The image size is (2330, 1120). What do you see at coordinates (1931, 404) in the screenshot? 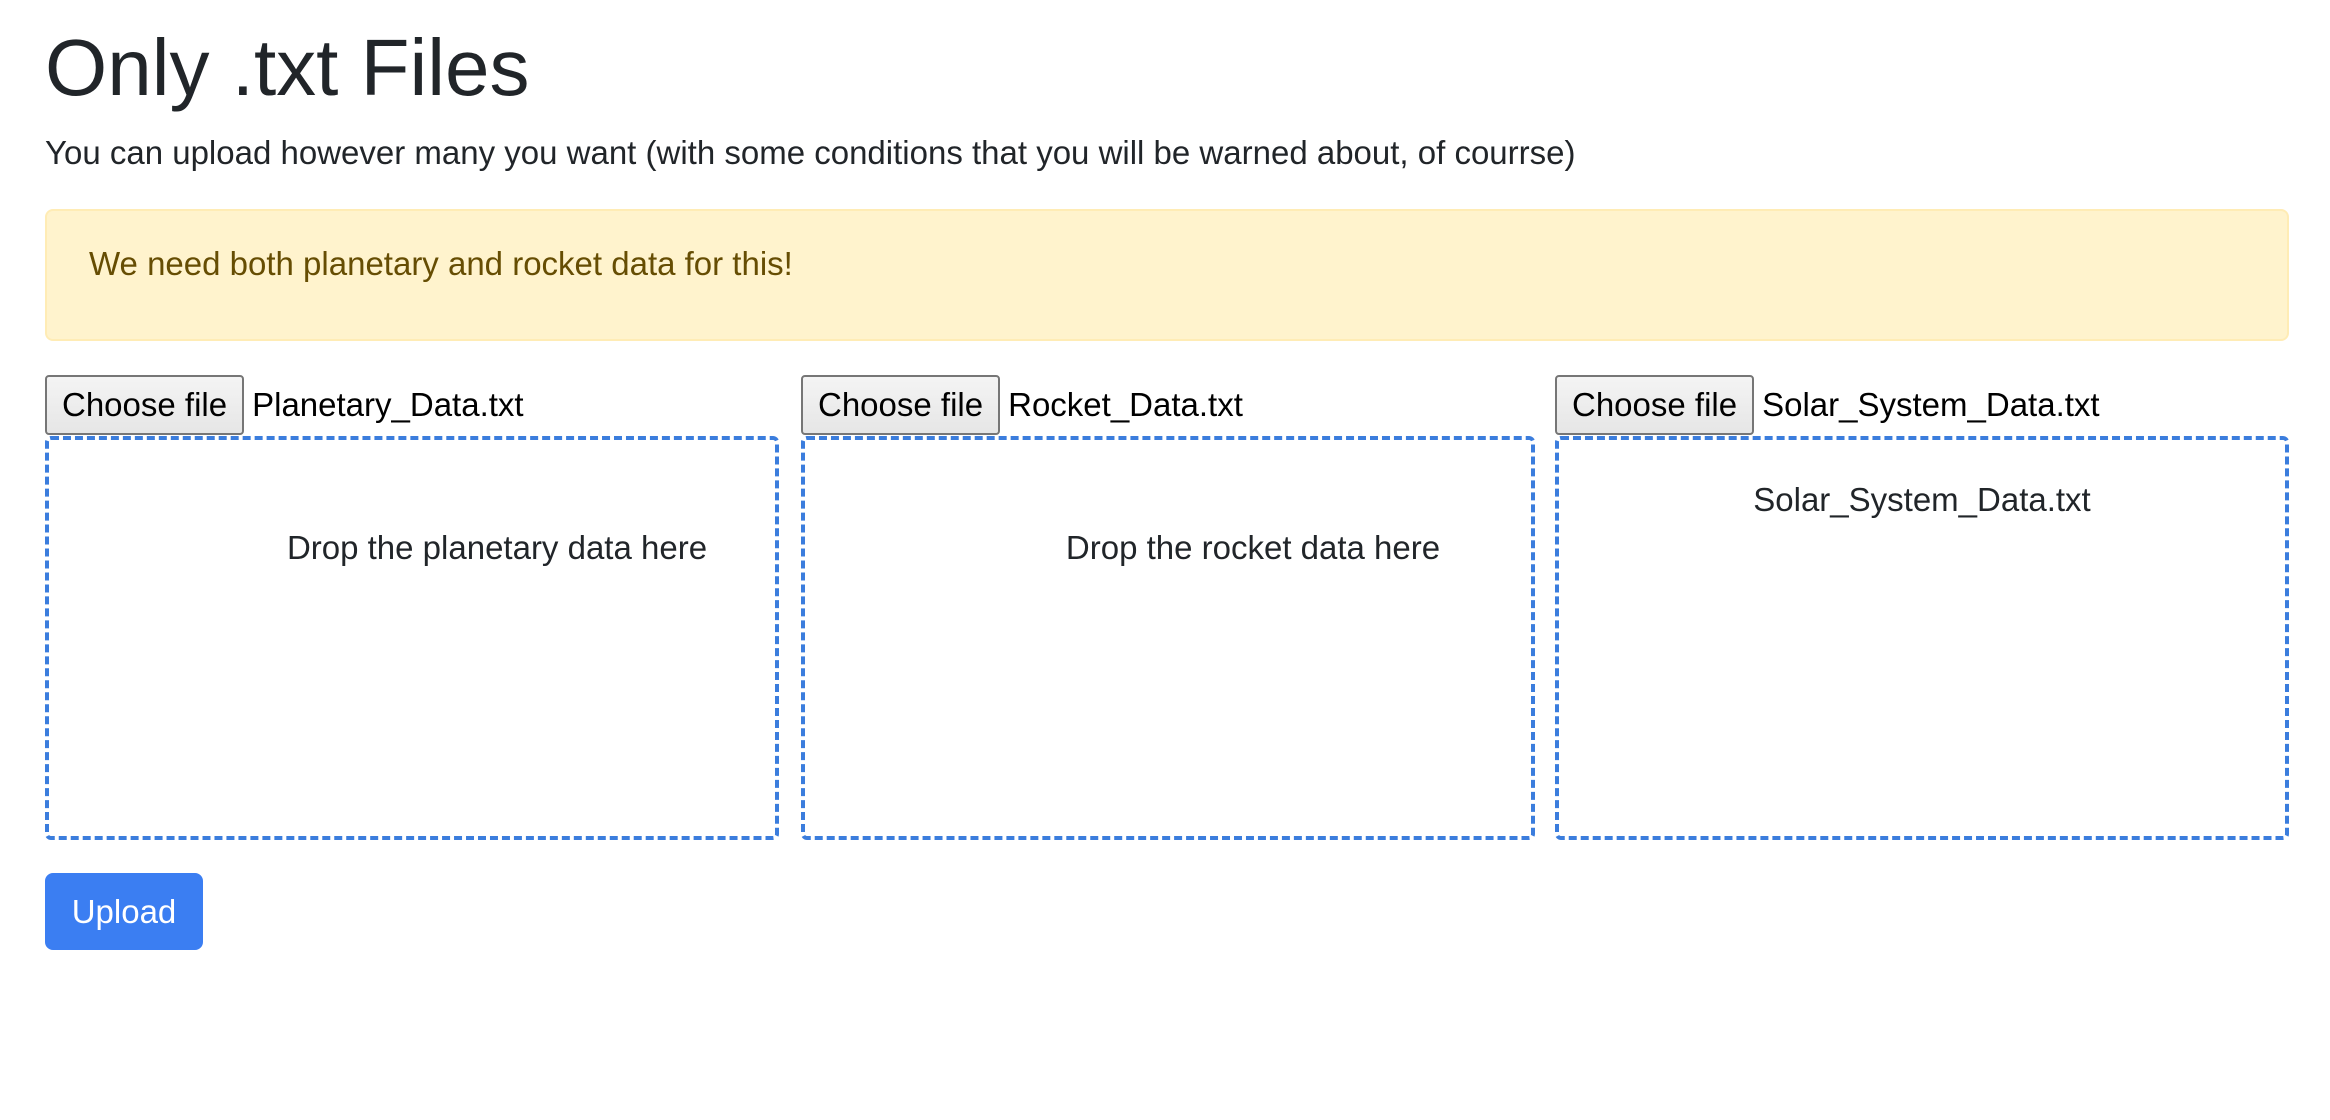
I see `selected-file-name-solar-system: Solar_System_Data.txt` at bounding box center [1931, 404].